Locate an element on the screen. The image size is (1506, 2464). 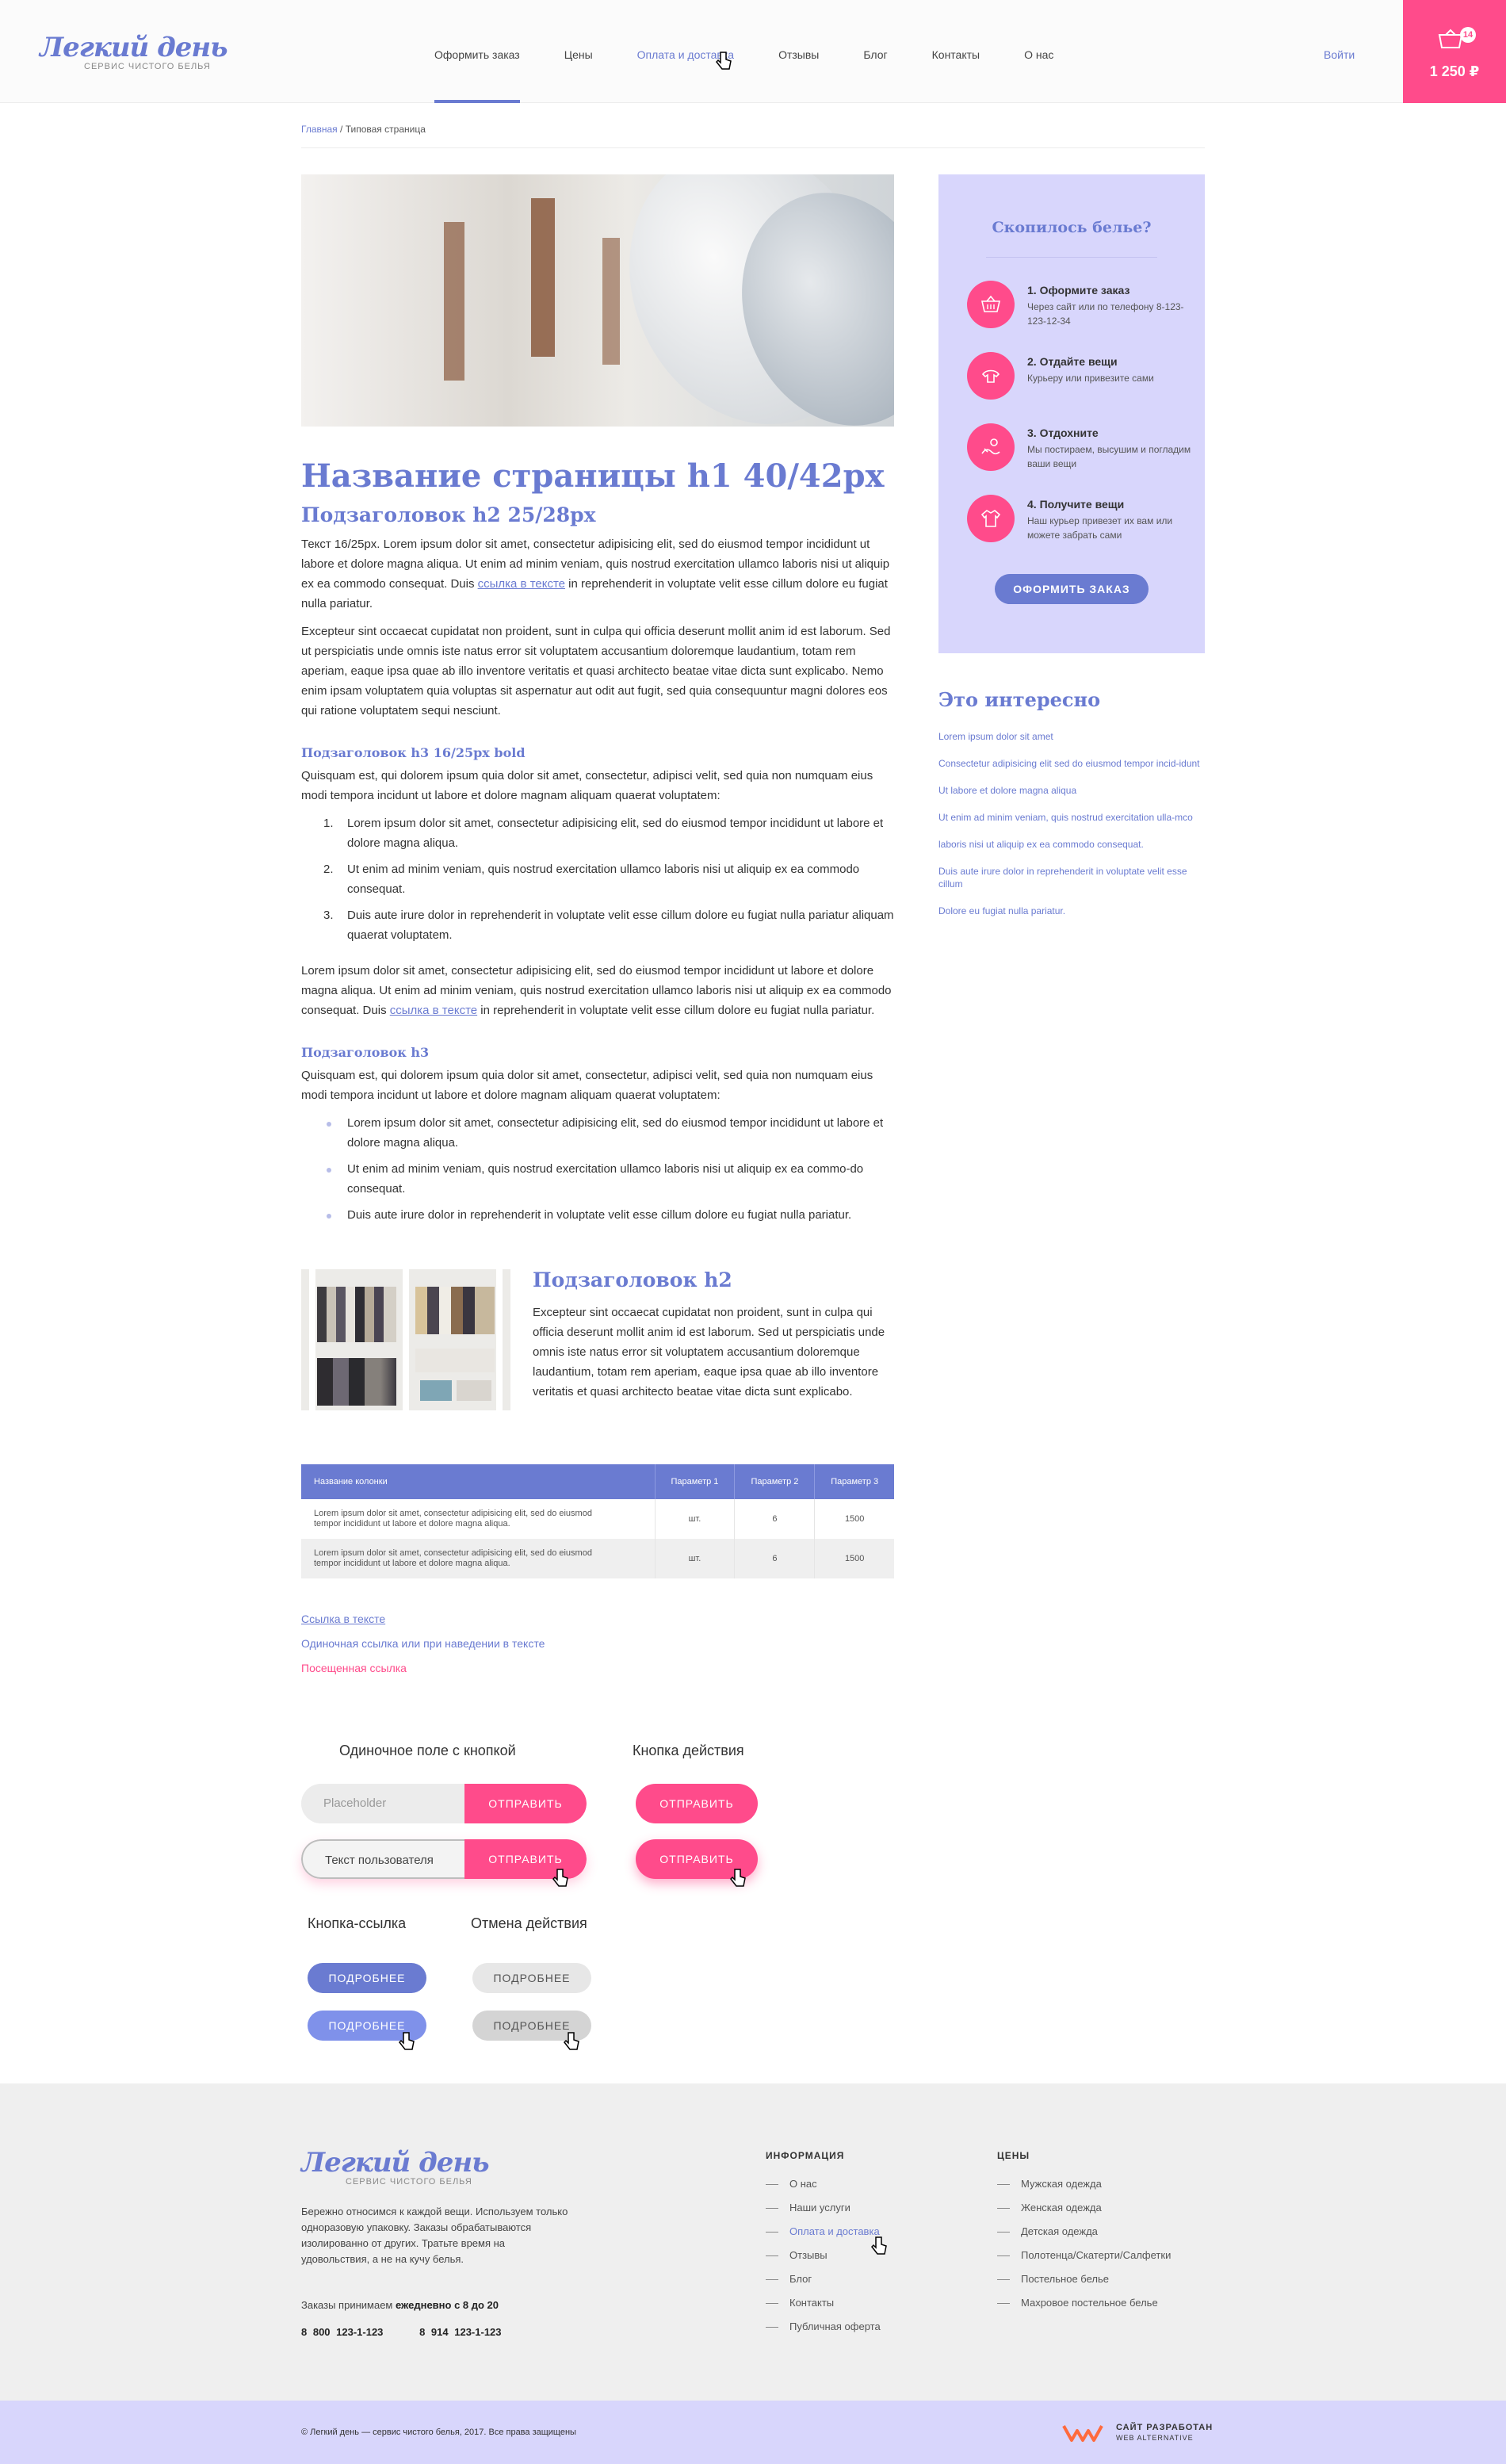
send-button: ОТПРАВИТЬ is located at coordinates (525, 1804).